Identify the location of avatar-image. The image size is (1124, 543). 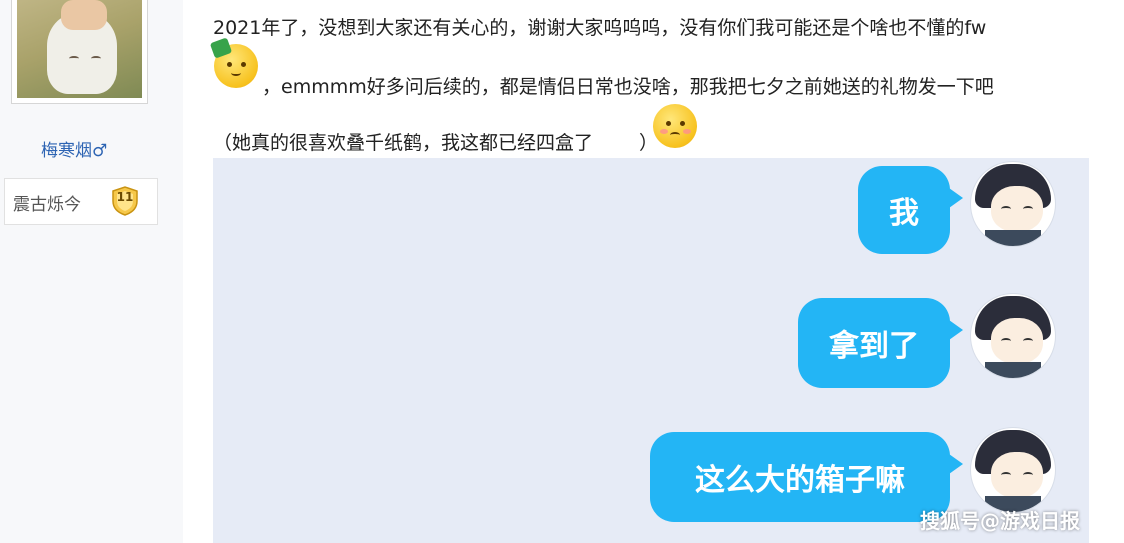
(79, 49).